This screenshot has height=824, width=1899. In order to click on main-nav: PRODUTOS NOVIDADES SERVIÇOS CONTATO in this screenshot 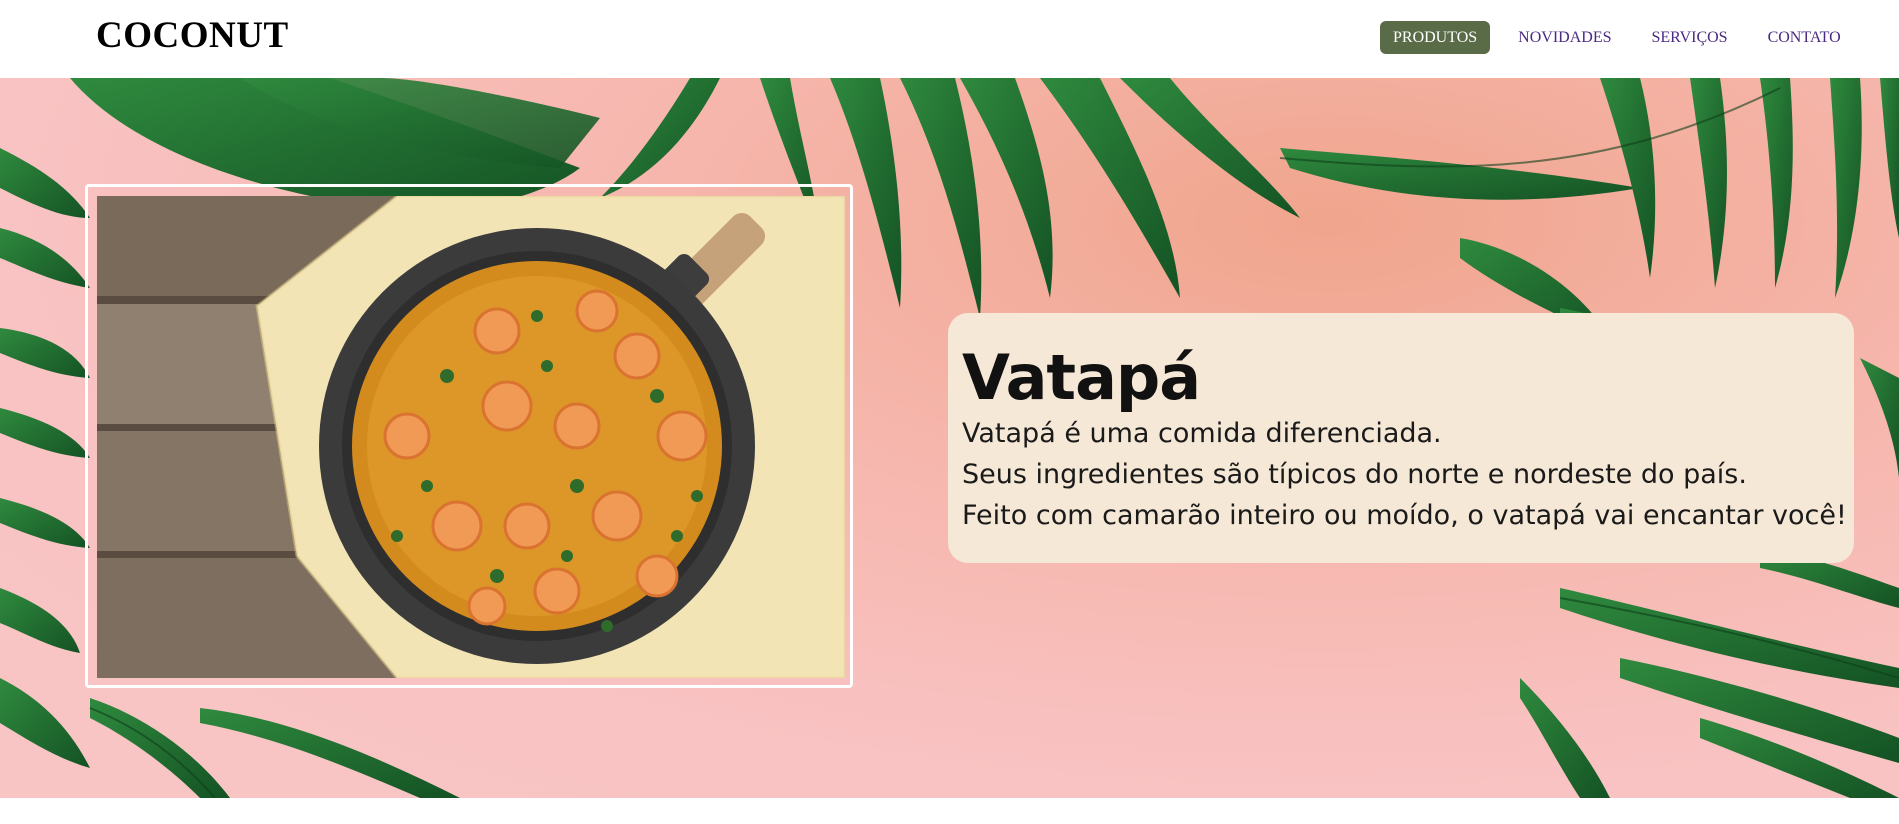, I will do `click(1624, 37)`.